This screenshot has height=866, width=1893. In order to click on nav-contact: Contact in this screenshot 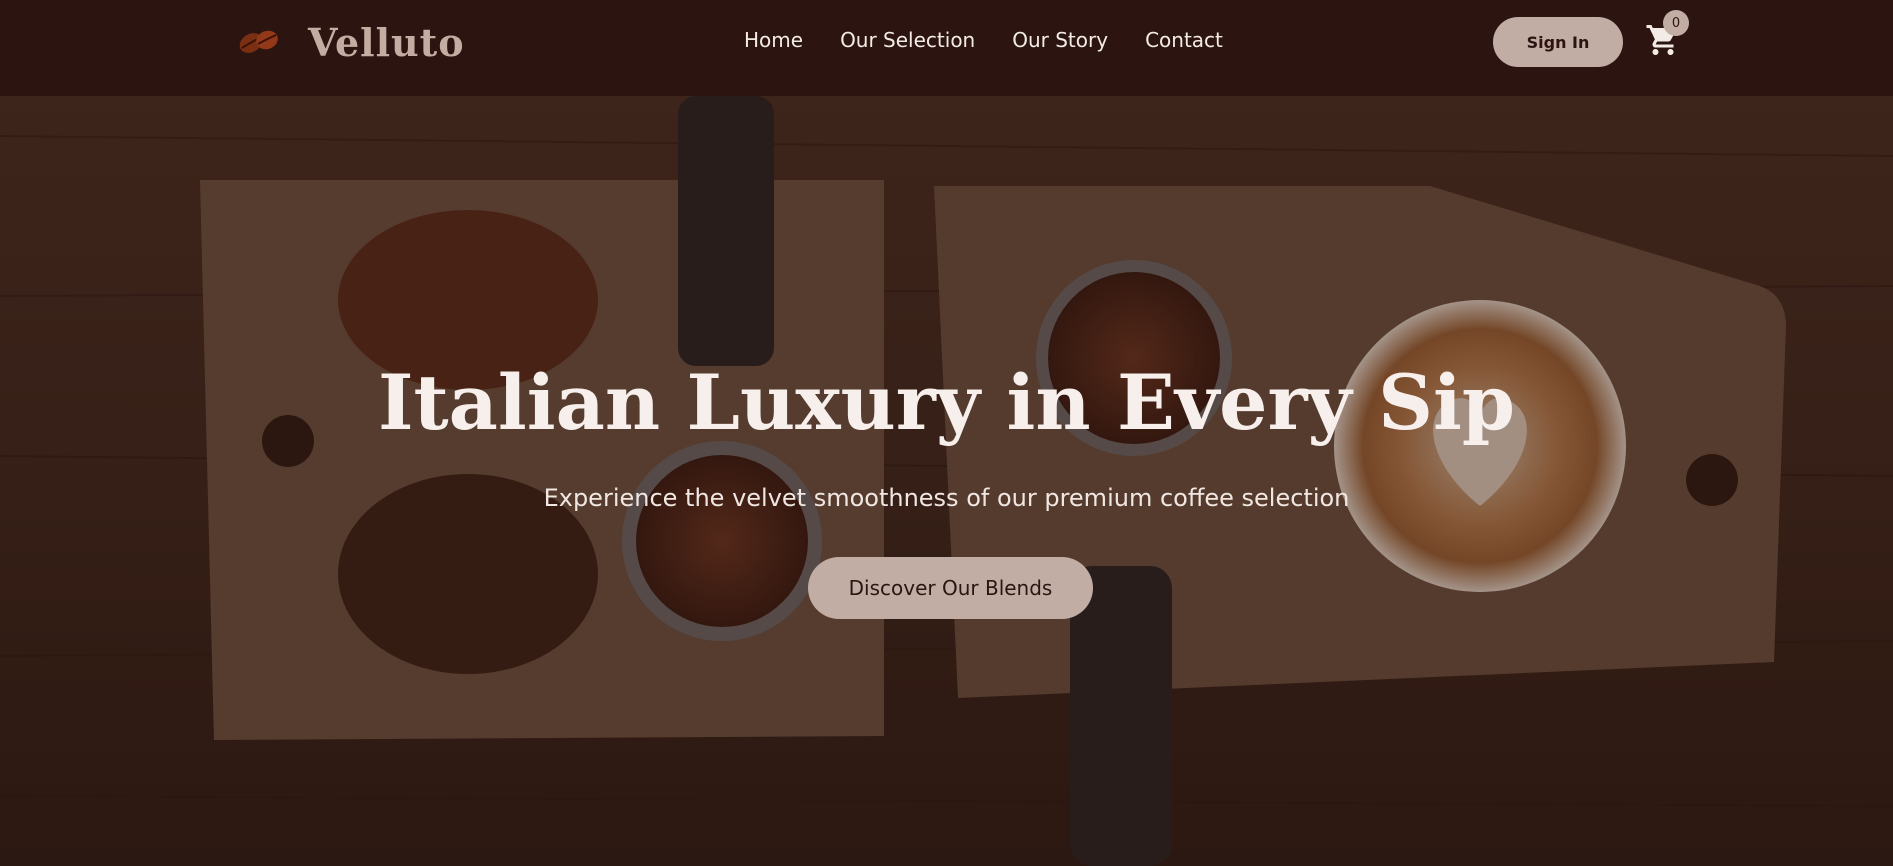, I will do `click(1184, 40)`.